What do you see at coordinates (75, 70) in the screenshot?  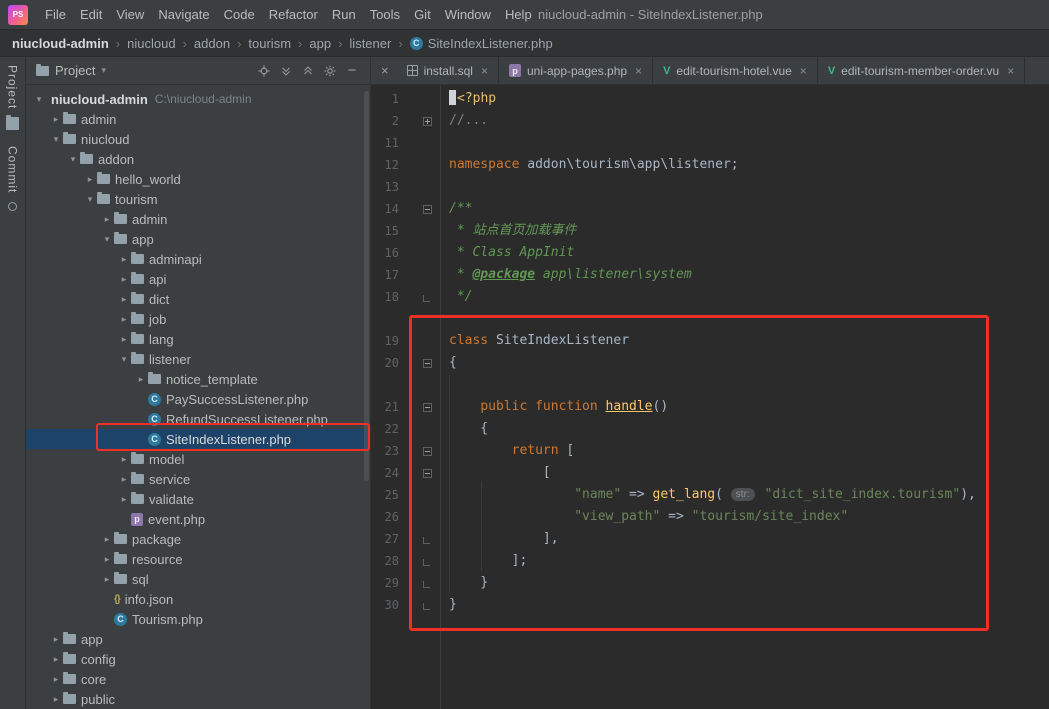 I see `project-panel-title: Project` at bounding box center [75, 70].